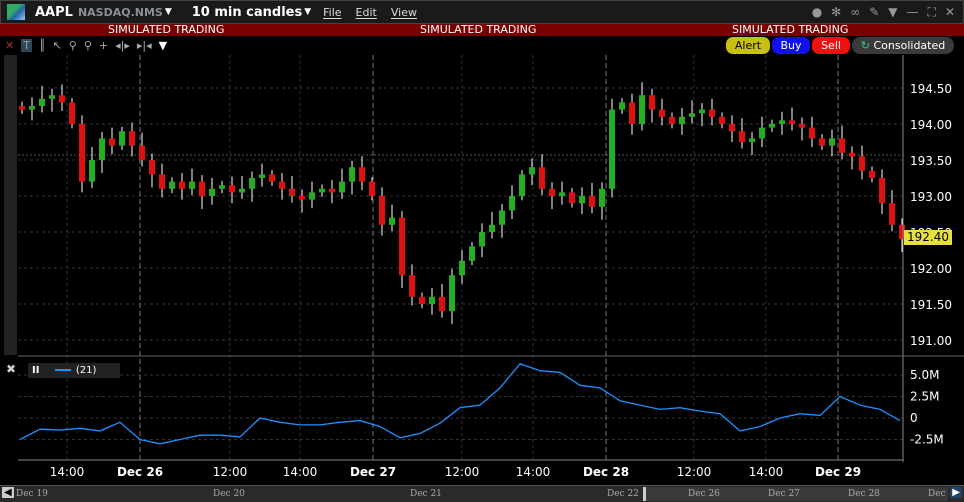 This screenshot has height=502, width=964. What do you see at coordinates (332, 12) in the screenshot?
I see `menu-file: File` at bounding box center [332, 12].